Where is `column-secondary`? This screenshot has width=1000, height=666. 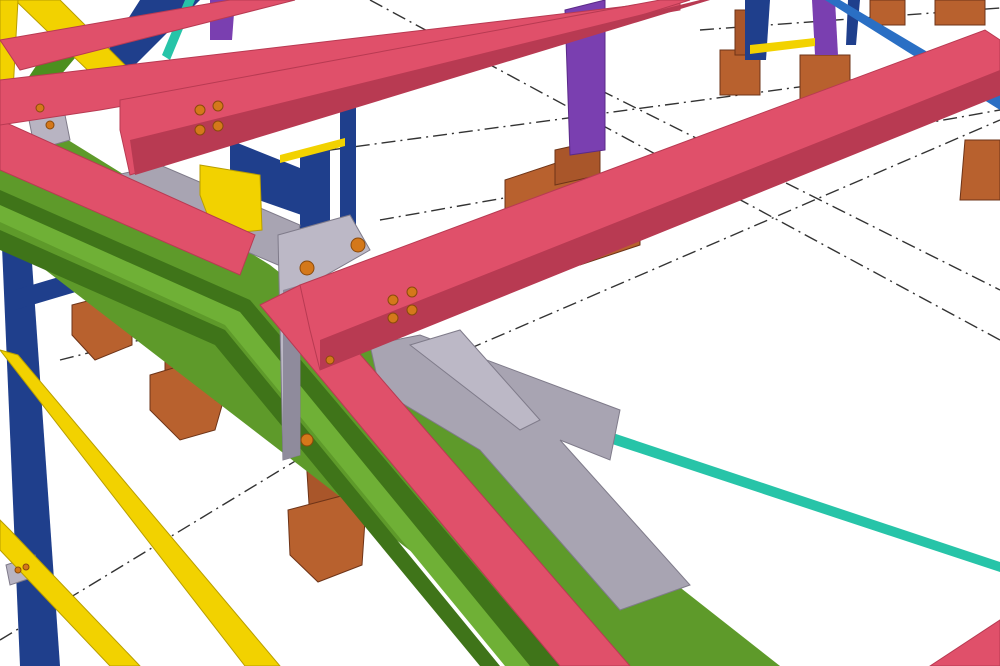
column-secondary is located at coordinates (825, 27).